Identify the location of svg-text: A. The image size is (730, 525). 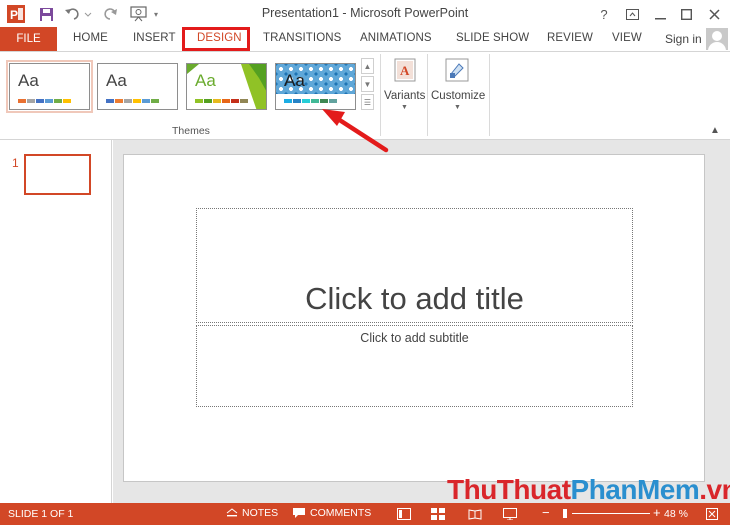
(405, 70).